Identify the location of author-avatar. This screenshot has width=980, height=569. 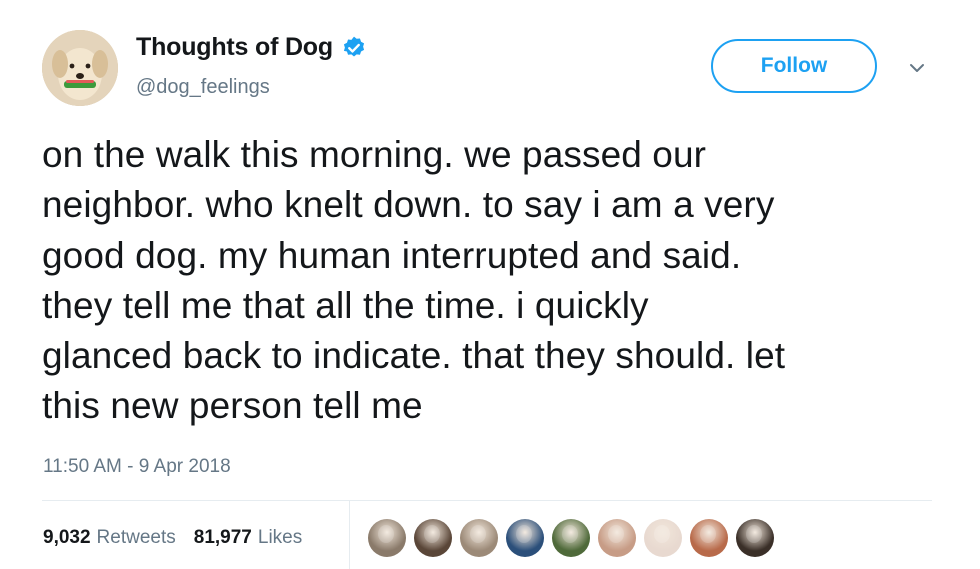
(80, 68).